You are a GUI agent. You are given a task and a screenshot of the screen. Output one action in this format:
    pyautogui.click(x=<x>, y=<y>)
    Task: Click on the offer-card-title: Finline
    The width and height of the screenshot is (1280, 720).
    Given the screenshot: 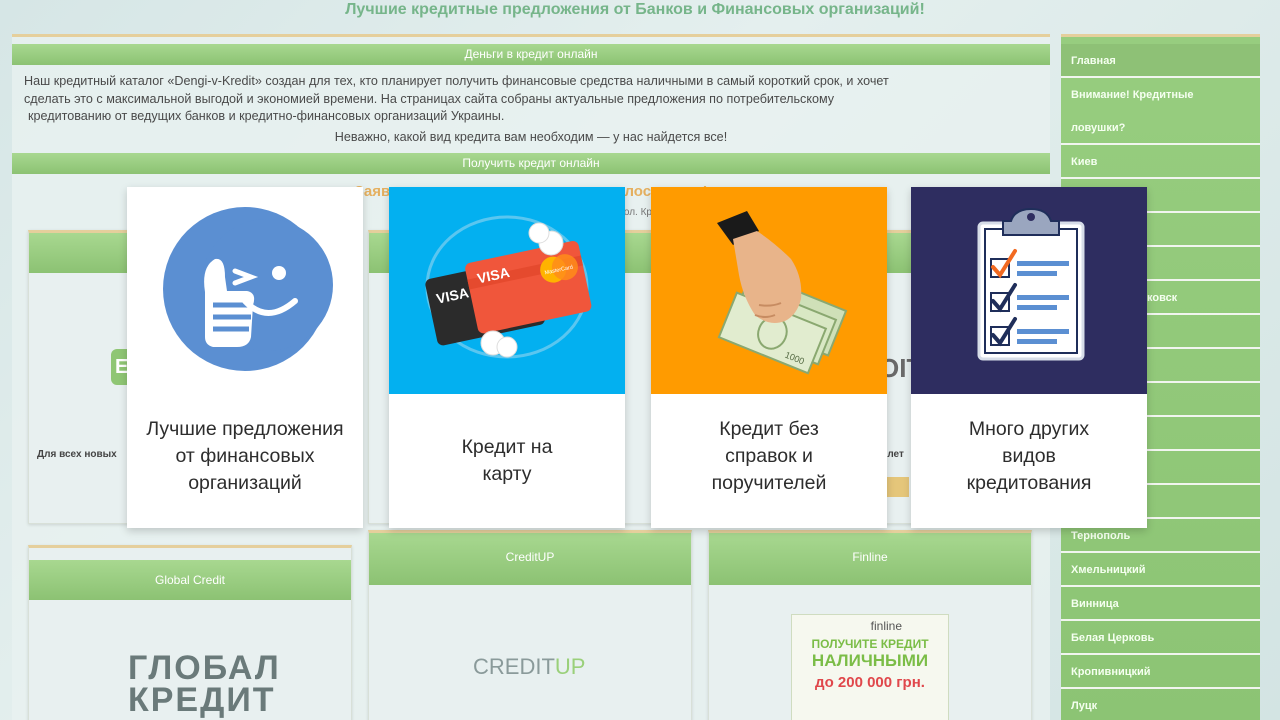 What is the action you would take?
    pyautogui.click(x=870, y=559)
    